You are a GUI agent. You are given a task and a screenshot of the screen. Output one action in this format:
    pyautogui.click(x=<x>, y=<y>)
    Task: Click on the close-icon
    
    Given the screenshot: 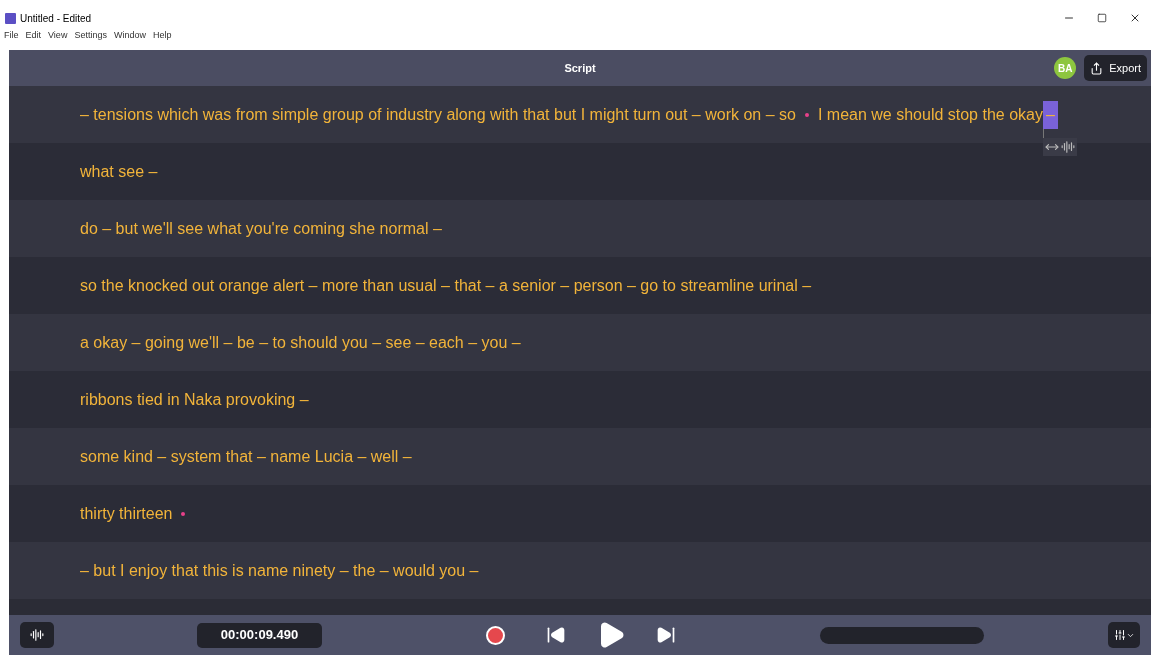 What is the action you would take?
    pyautogui.click(x=1135, y=18)
    